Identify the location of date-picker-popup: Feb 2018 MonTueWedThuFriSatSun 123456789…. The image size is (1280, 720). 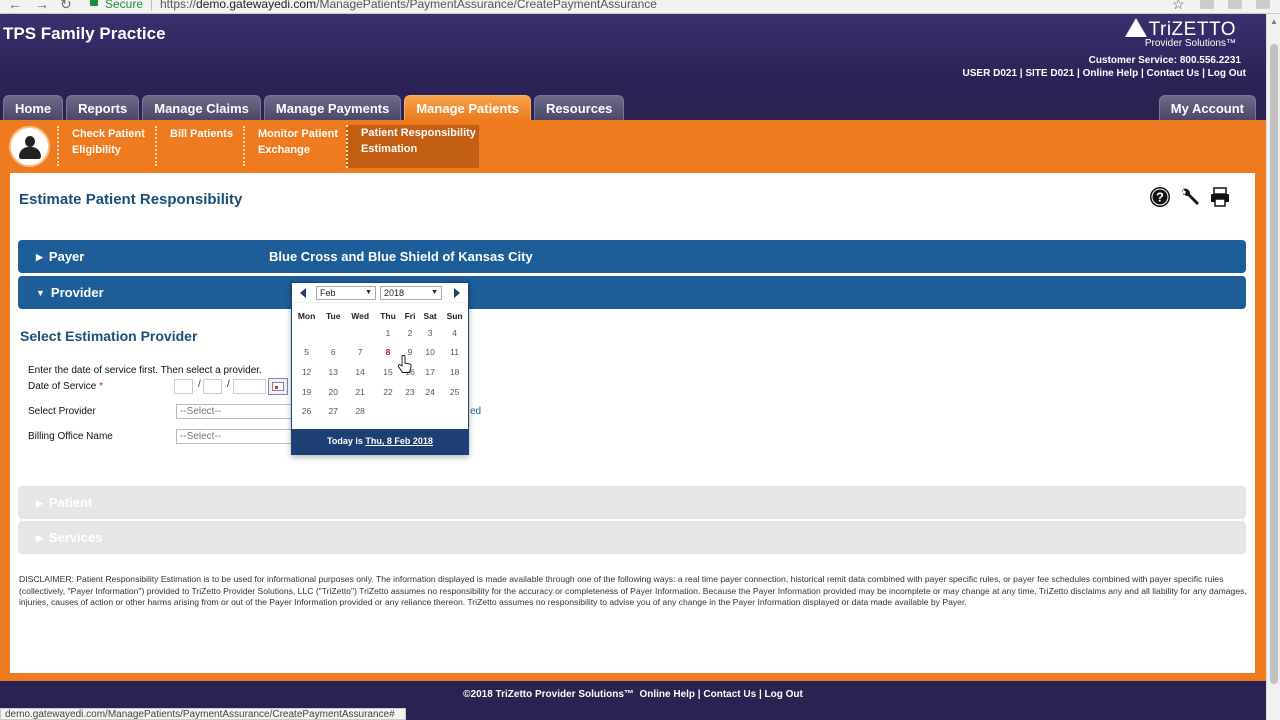
(380, 368).